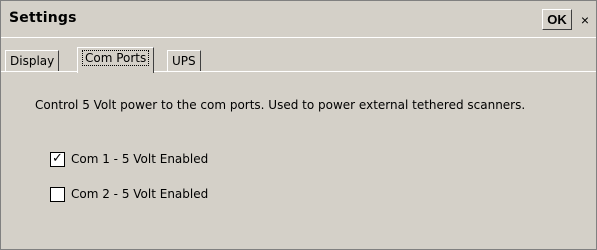 This screenshot has width=597, height=250. What do you see at coordinates (298, 19) in the screenshot?
I see `title-bar: Settings OK ×` at bounding box center [298, 19].